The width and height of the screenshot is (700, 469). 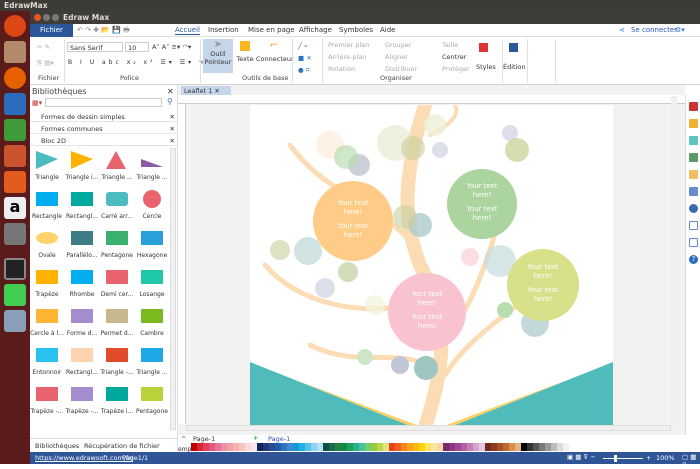 I want to click on styles-button: Styles, so click(x=486, y=67).